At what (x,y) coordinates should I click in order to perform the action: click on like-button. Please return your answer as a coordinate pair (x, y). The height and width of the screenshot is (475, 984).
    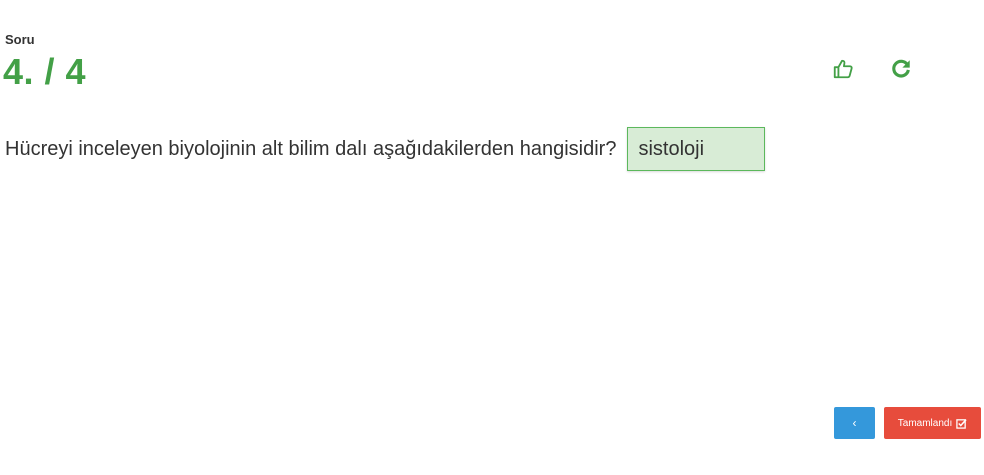
    Looking at the image, I should click on (843, 69).